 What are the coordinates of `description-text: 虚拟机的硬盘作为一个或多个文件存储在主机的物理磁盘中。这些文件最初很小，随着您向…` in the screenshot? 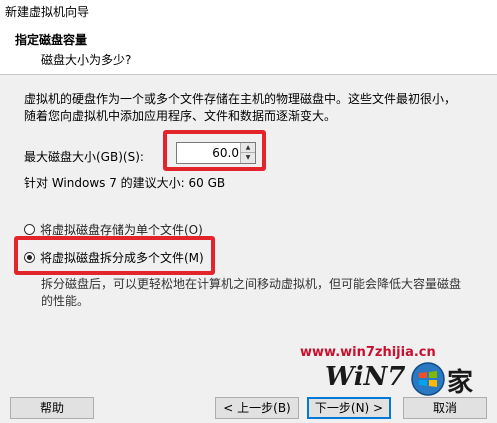 It's located at (240, 107).